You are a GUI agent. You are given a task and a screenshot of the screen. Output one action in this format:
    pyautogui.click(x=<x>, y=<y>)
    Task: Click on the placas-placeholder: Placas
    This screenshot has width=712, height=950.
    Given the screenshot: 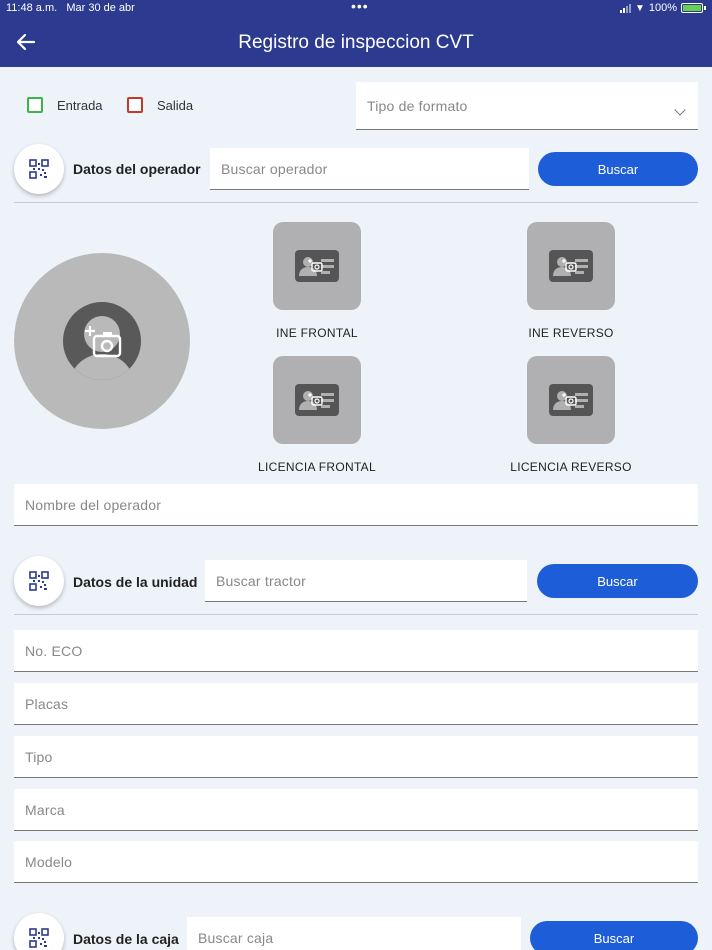 What is the action you would take?
    pyautogui.click(x=47, y=703)
    